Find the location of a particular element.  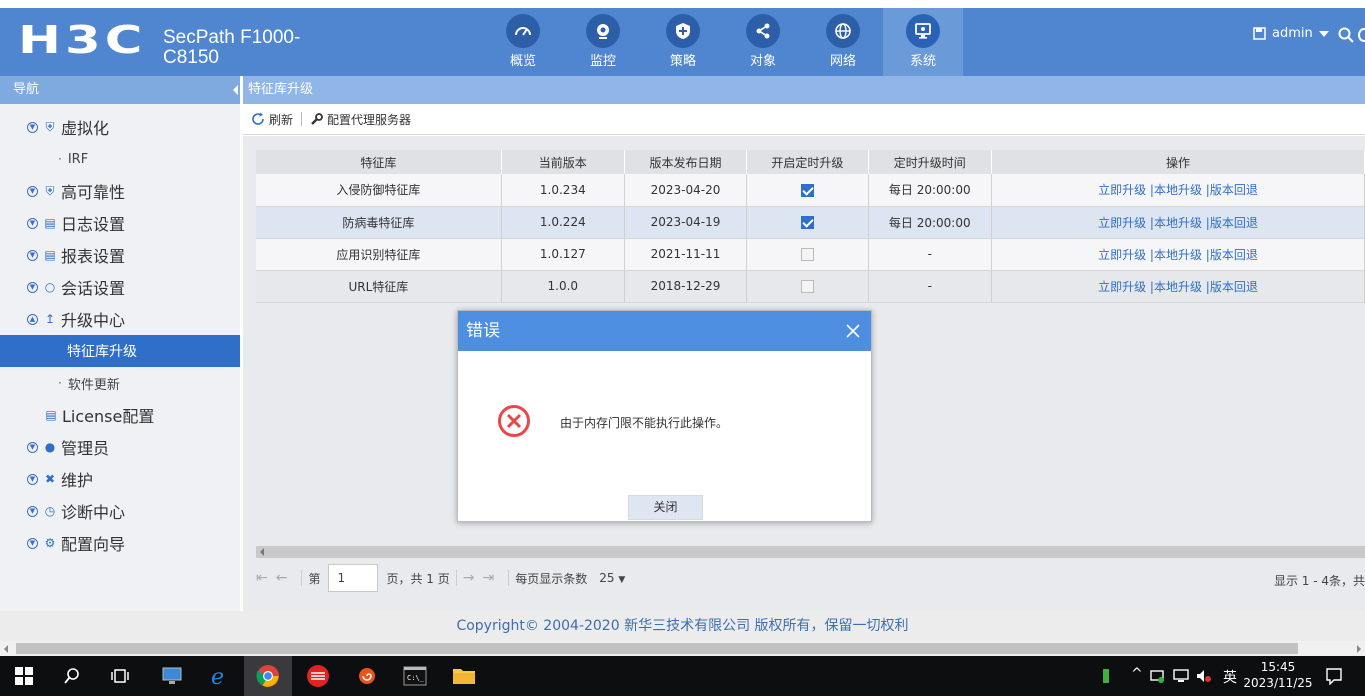

sidebar-item-upgrade-center: ▲ ↥ 升级中心 is located at coordinates (120, 319).